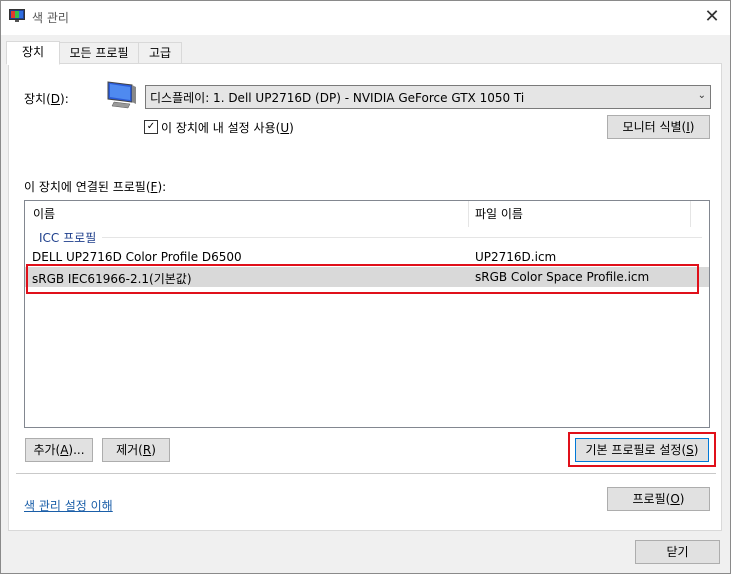  I want to click on monitor-icon, so click(121, 95).